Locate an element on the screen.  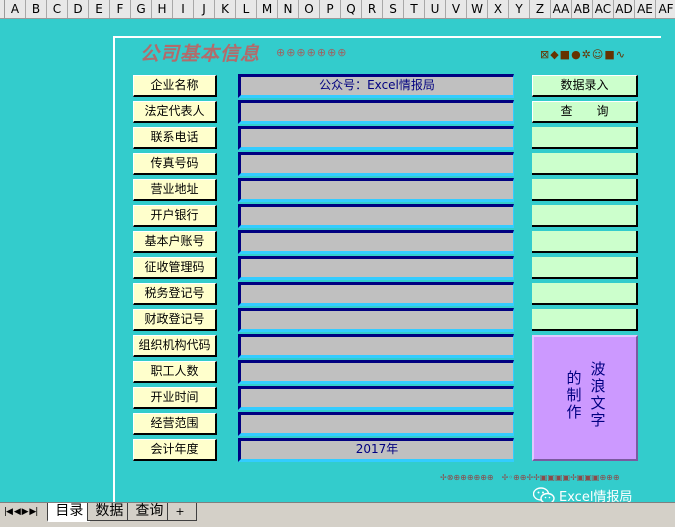
column-header: AA is located at coordinates (561, 9).